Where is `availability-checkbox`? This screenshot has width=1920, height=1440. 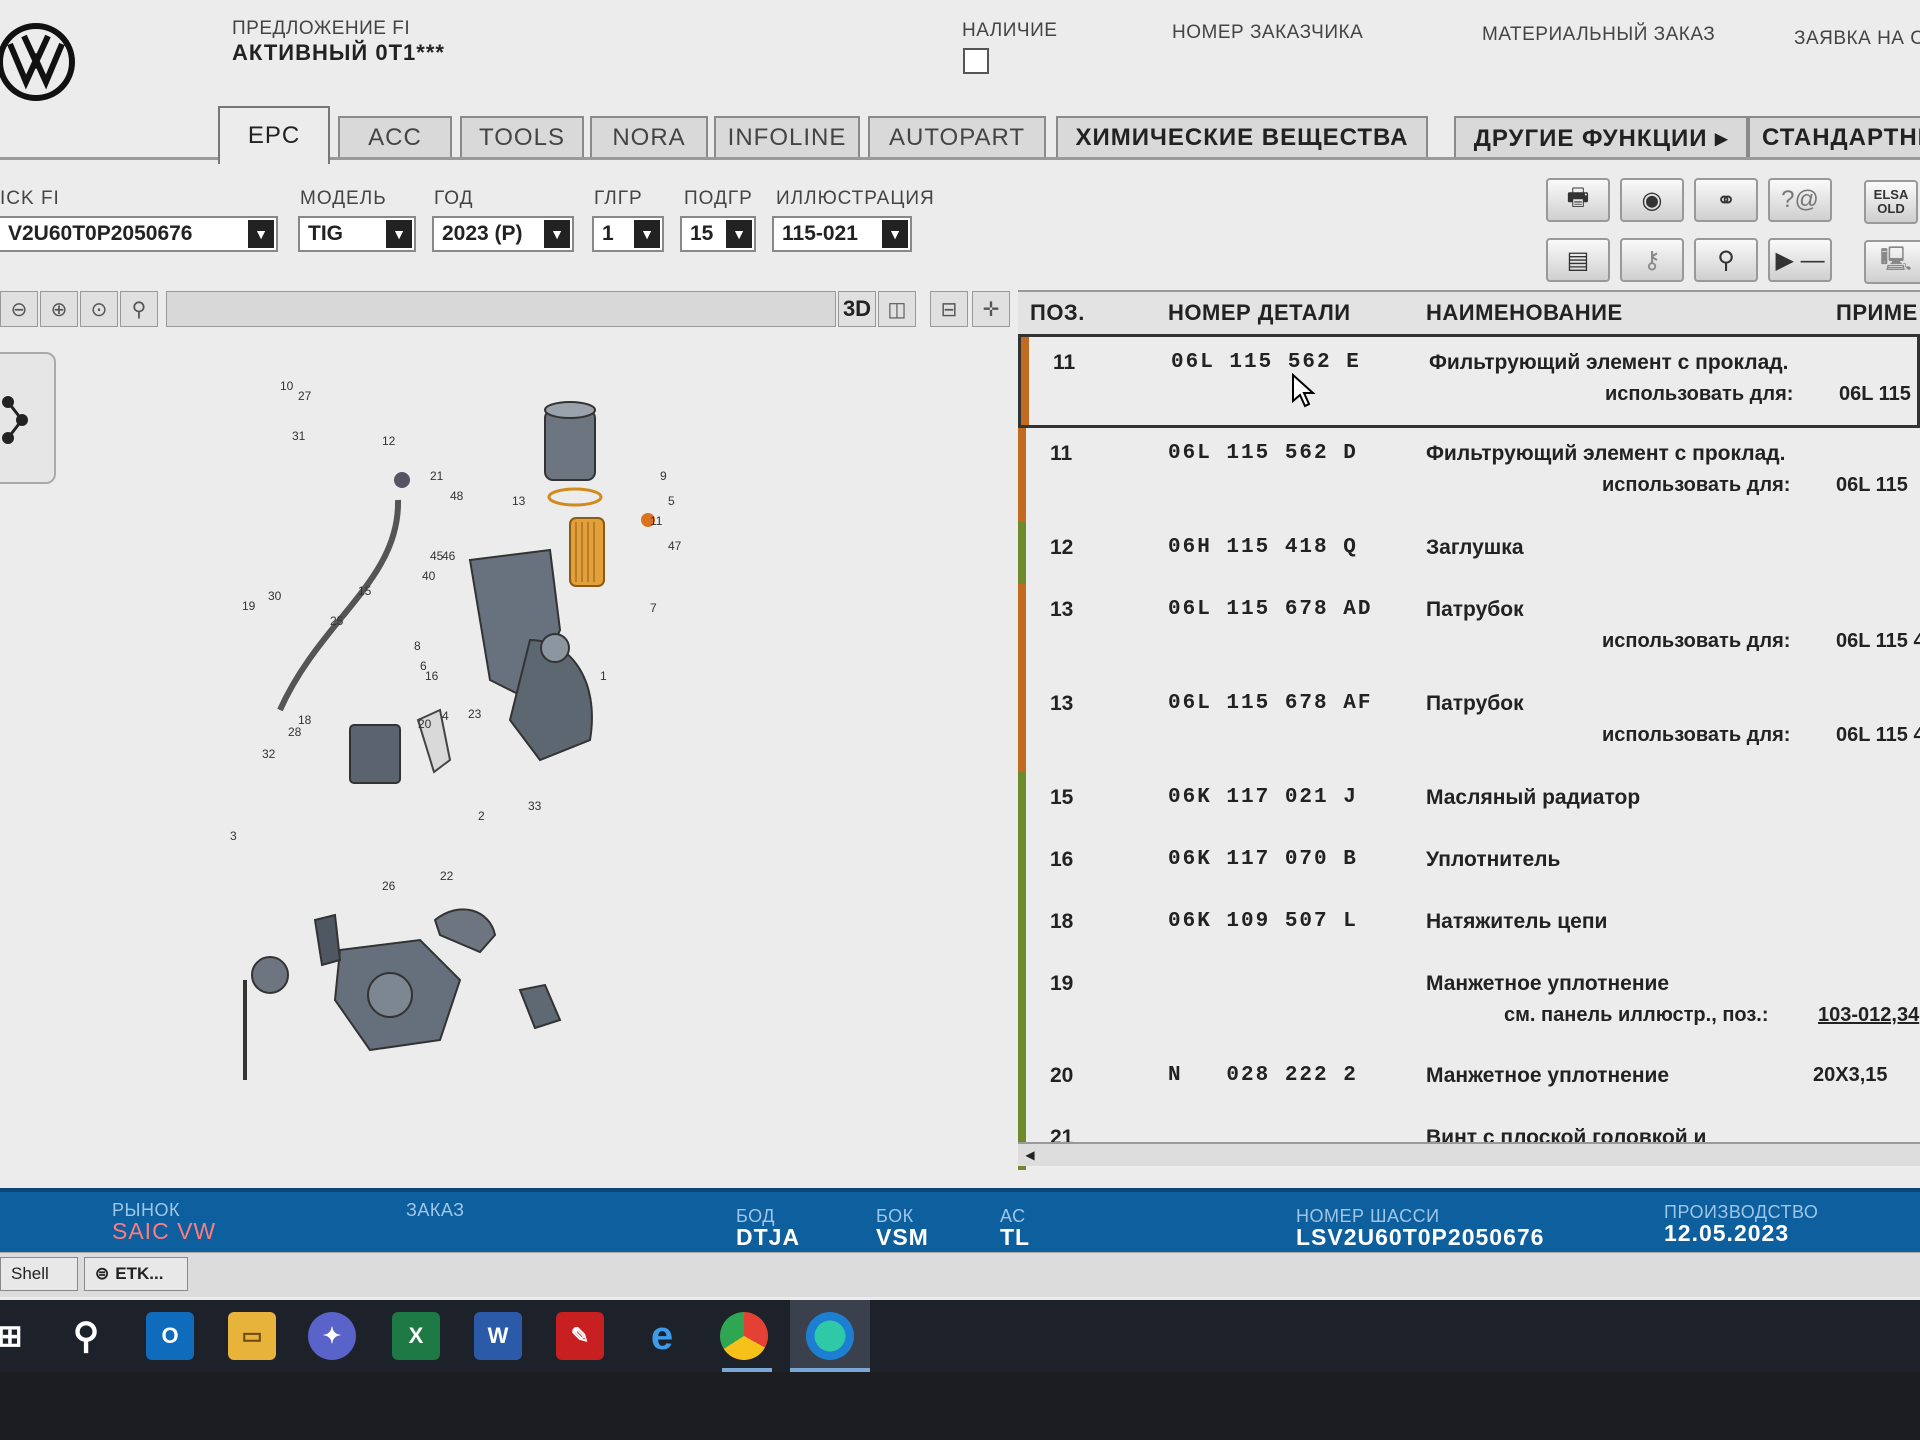 availability-checkbox is located at coordinates (976, 61).